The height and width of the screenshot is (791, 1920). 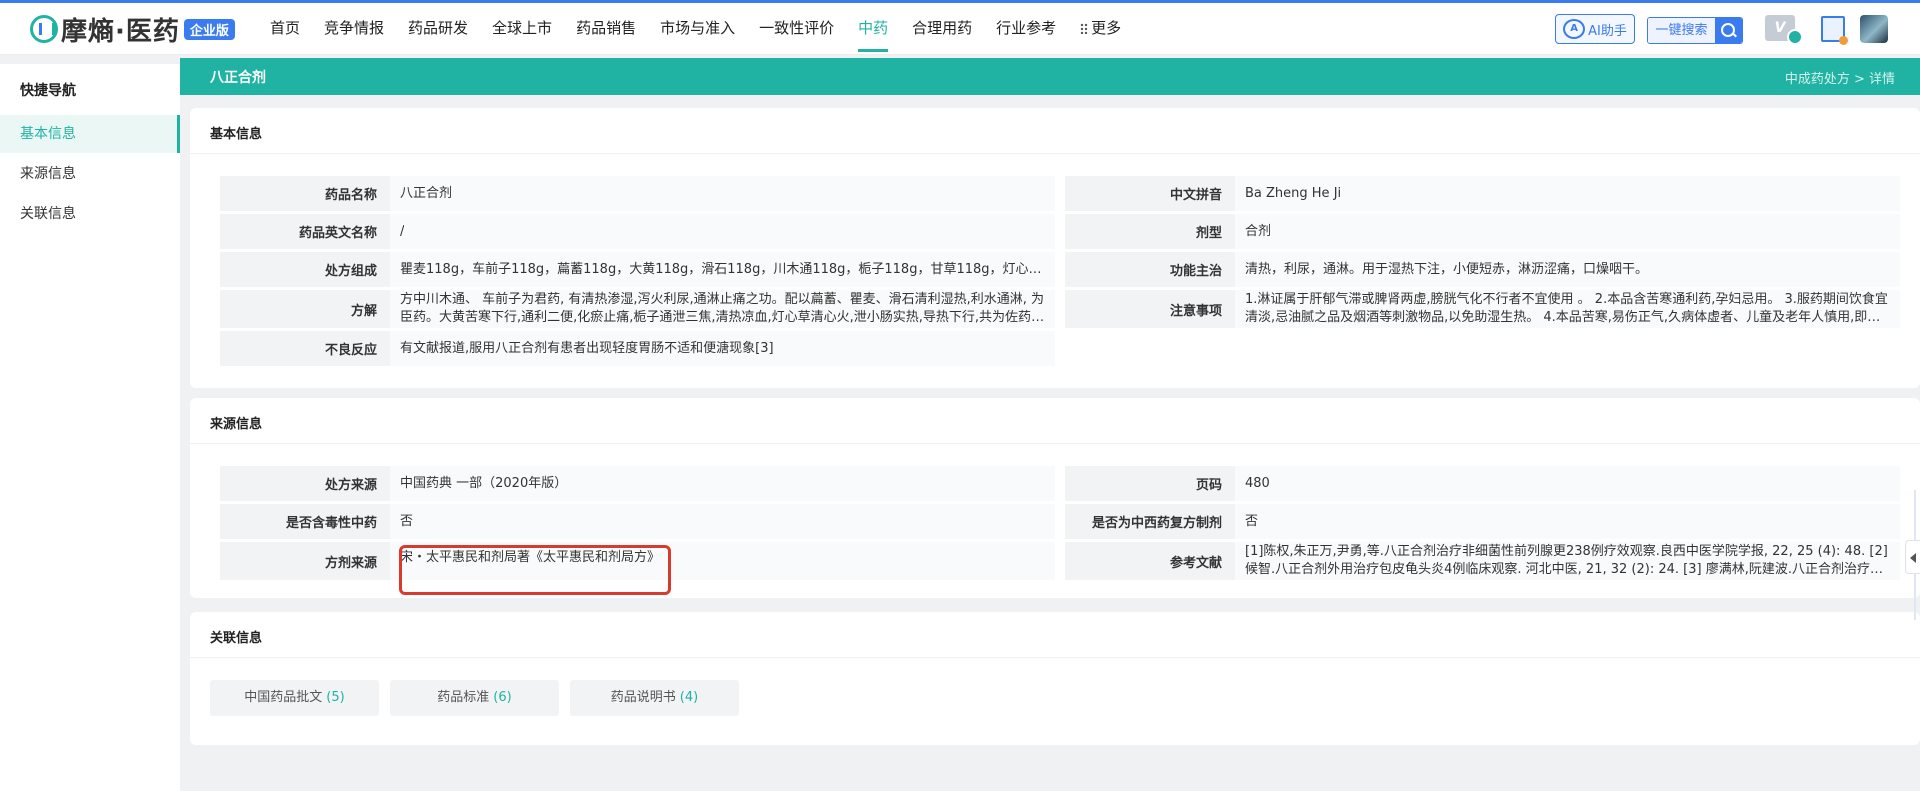 What do you see at coordinates (354, 29) in the screenshot?
I see `nav-item-competition: 竞争情报` at bounding box center [354, 29].